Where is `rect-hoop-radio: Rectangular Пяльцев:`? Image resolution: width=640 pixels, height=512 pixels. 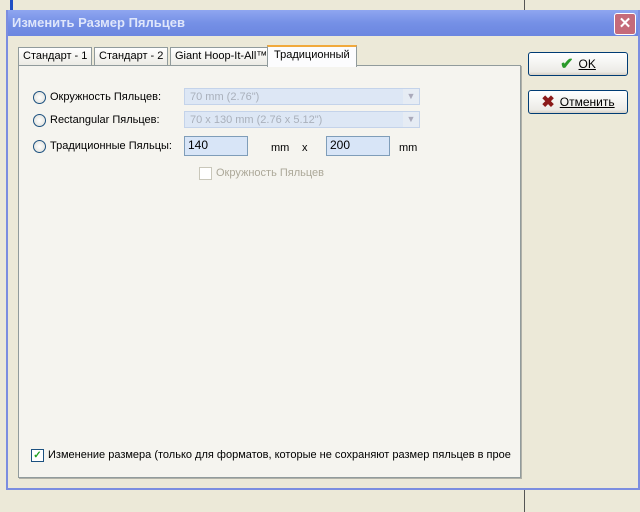 rect-hoop-radio: Rectangular Пяльцев: is located at coordinates (96, 120).